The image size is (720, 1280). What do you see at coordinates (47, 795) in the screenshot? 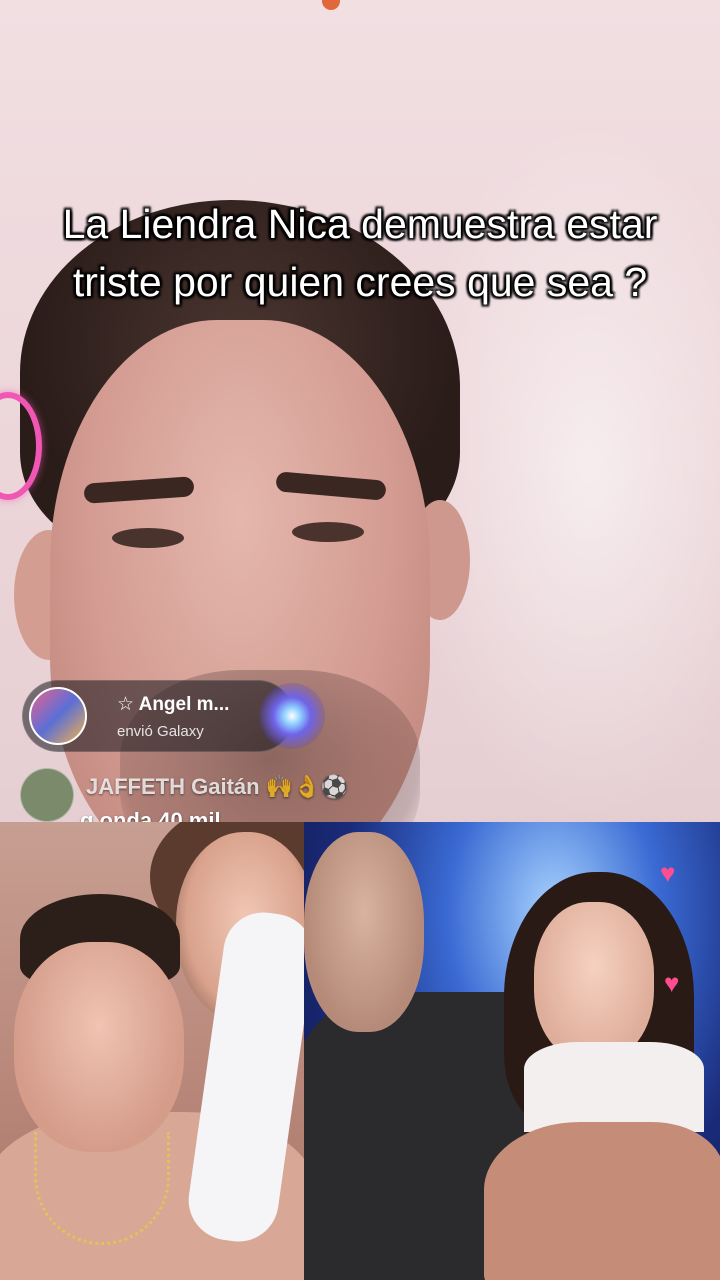
I see `commenter-avatar` at bounding box center [47, 795].